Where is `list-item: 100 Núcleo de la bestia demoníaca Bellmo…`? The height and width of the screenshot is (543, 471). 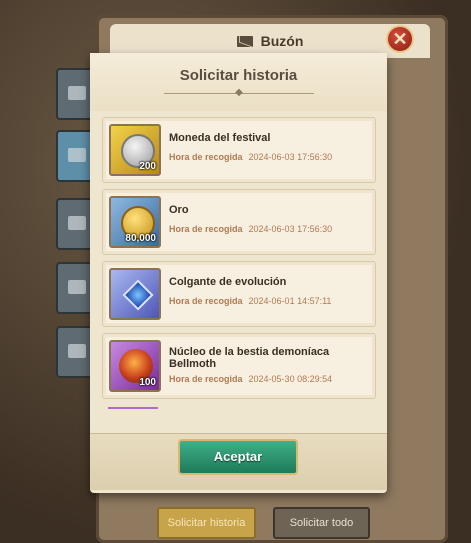
list-item: 100 Núcleo de la bestia demoníaca Bellmo… is located at coordinates (239, 366).